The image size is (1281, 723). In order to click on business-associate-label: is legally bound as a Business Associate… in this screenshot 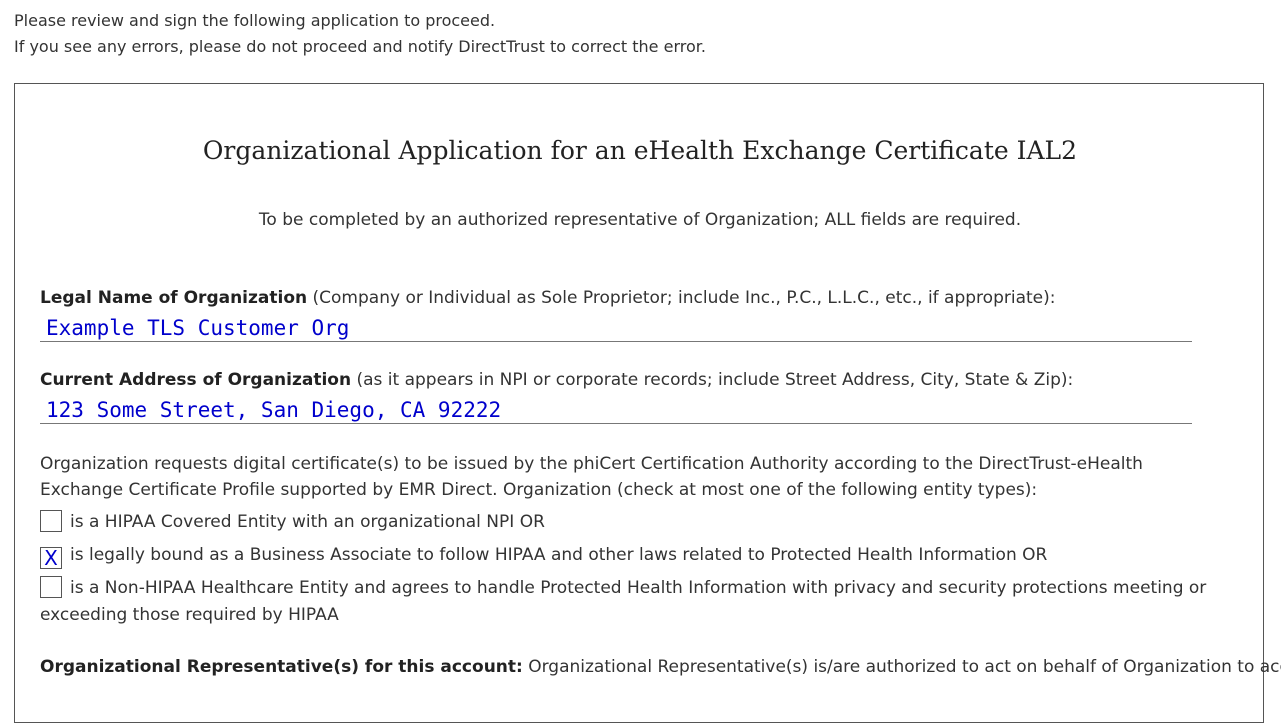, I will do `click(559, 555)`.